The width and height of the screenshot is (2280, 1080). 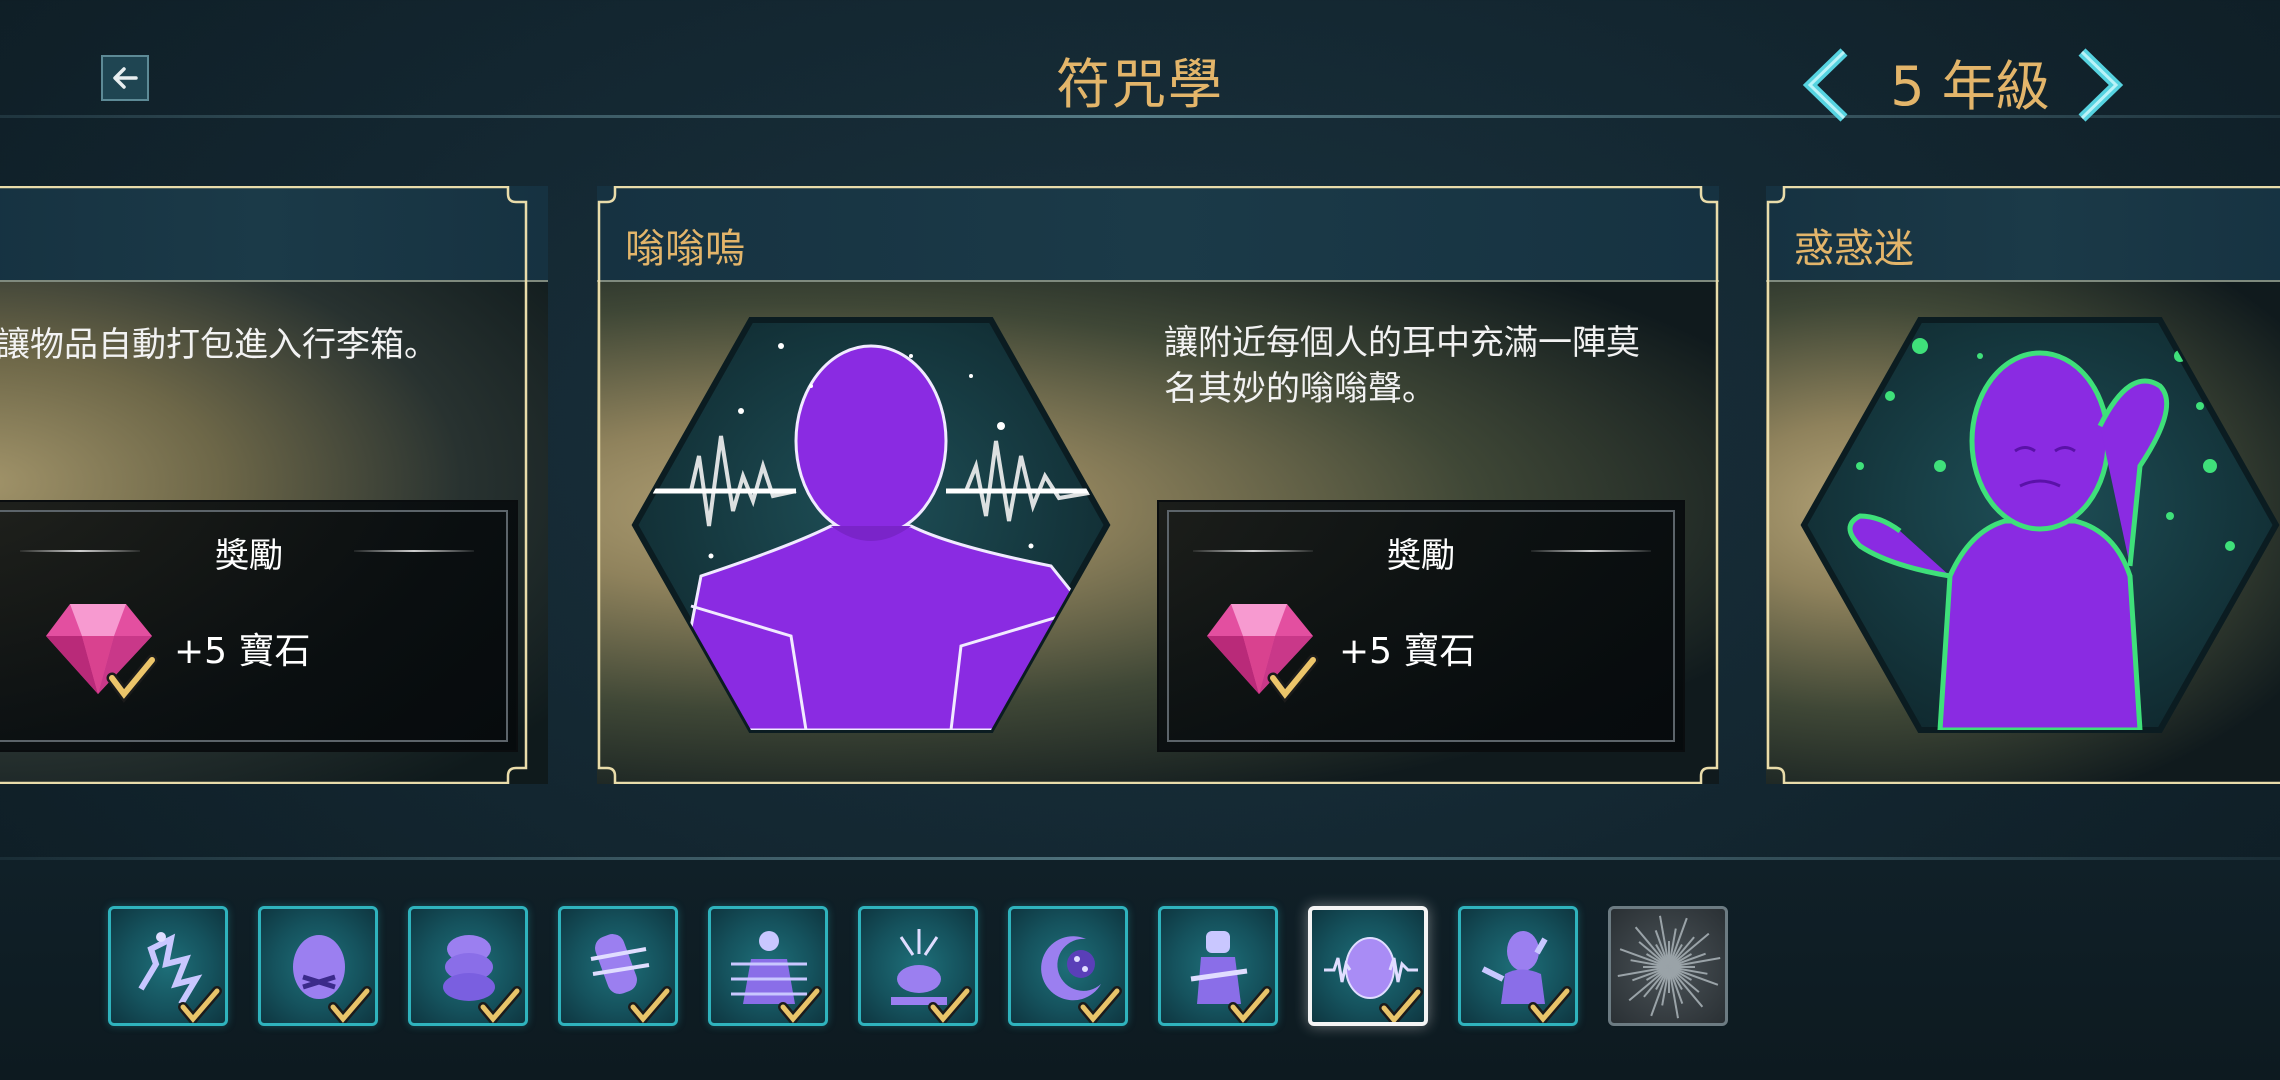 What do you see at coordinates (1231, 977) in the screenshot?
I see `cloaked-figure-icon` at bounding box center [1231, 977].